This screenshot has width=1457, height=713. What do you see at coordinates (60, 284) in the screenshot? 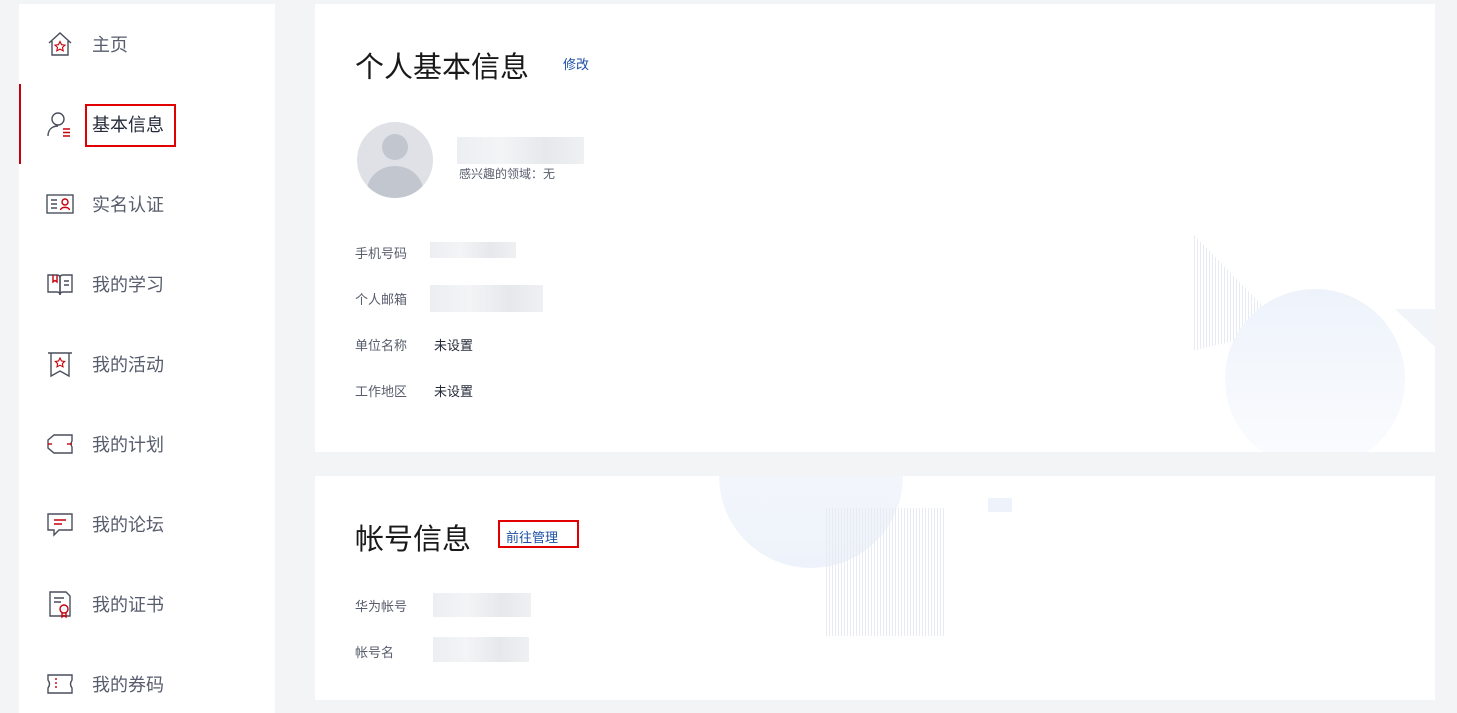
I see `open-book-icon` at bounding box center [60, 284].